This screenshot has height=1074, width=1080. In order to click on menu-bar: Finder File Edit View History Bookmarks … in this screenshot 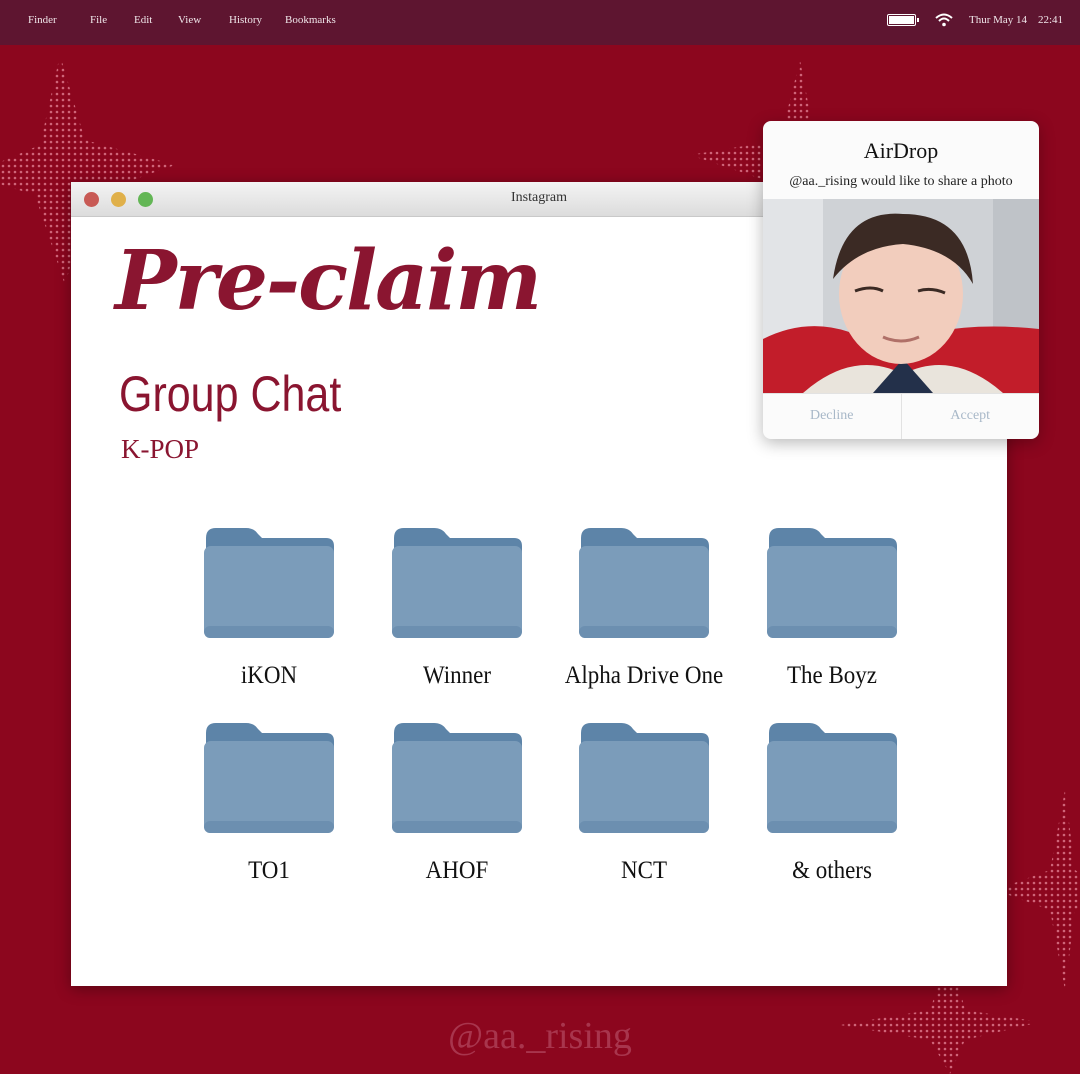, I will do `click(540, 22)`.